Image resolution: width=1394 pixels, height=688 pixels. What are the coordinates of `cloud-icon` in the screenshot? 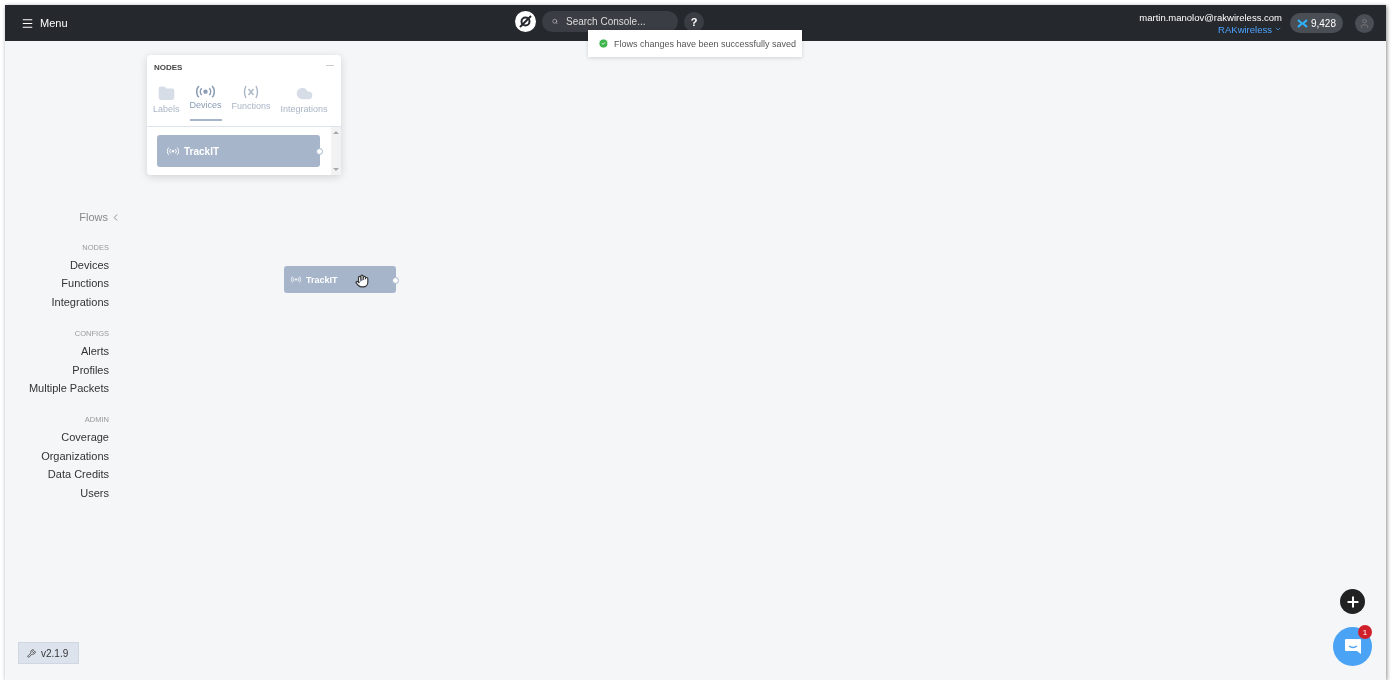 It's located at (304, 93).